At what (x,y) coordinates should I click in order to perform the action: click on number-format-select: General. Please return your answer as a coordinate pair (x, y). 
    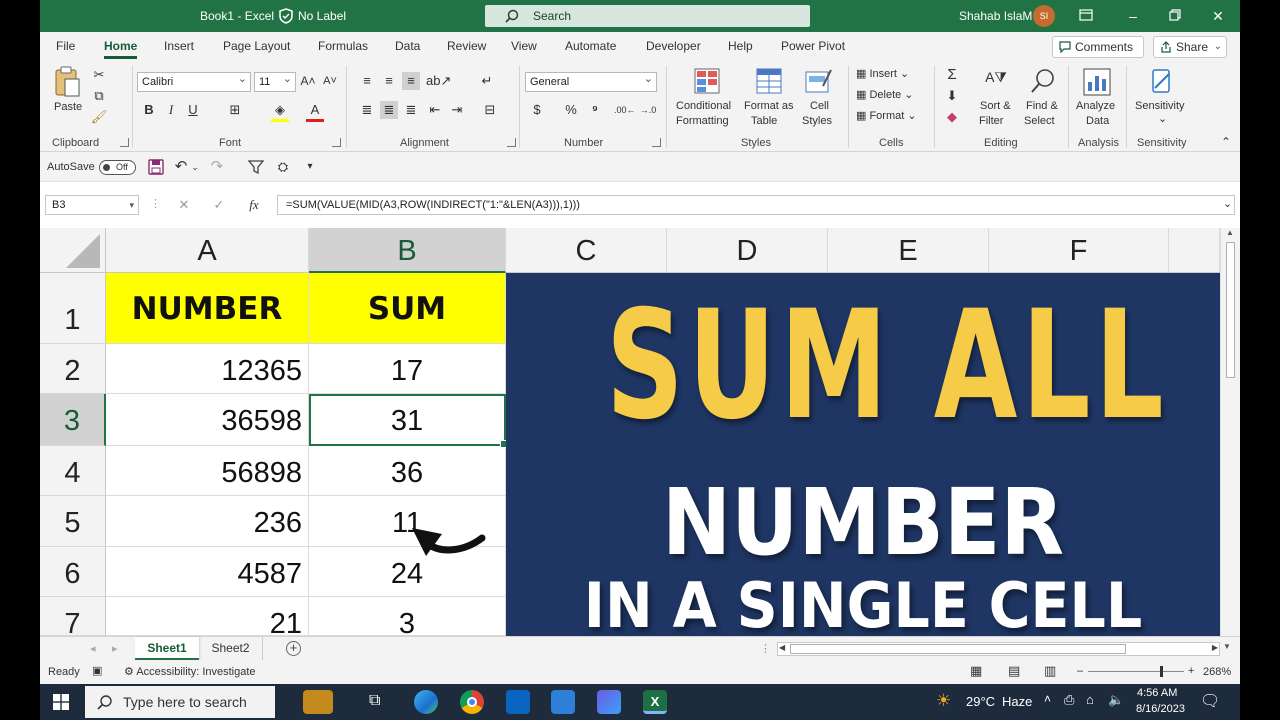
    Looking at the image, I should click on (591, 81).